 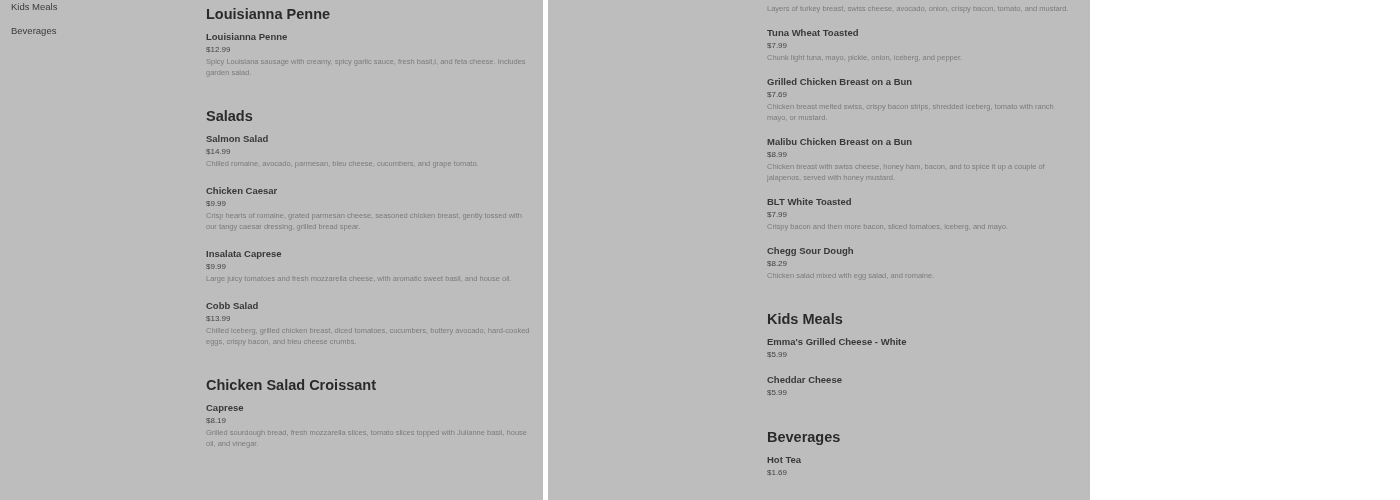 I want to click on category-link: Kids Meals, so click(x=108, y=7).